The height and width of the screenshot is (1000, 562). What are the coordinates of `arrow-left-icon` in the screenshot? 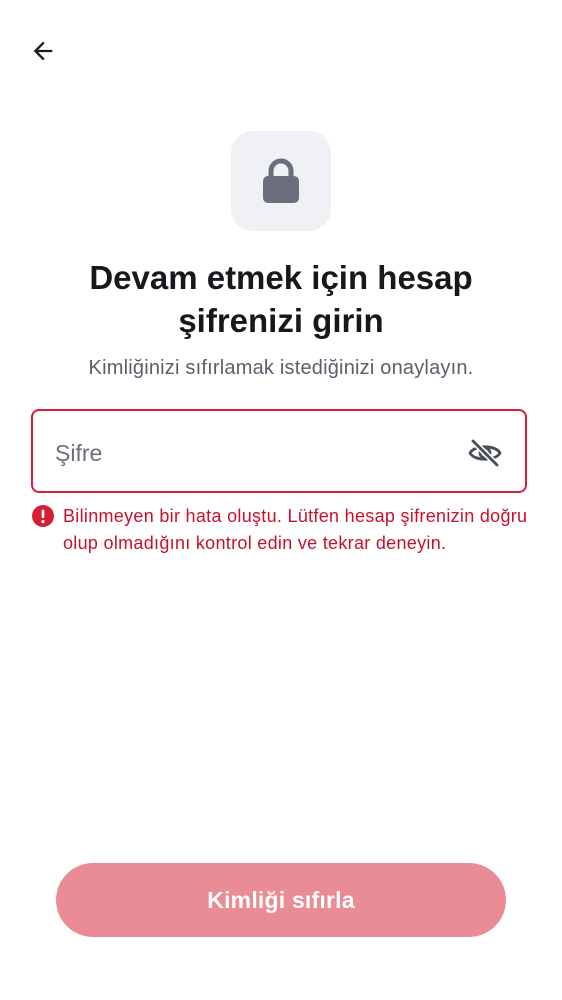 It's located at (43, 51).